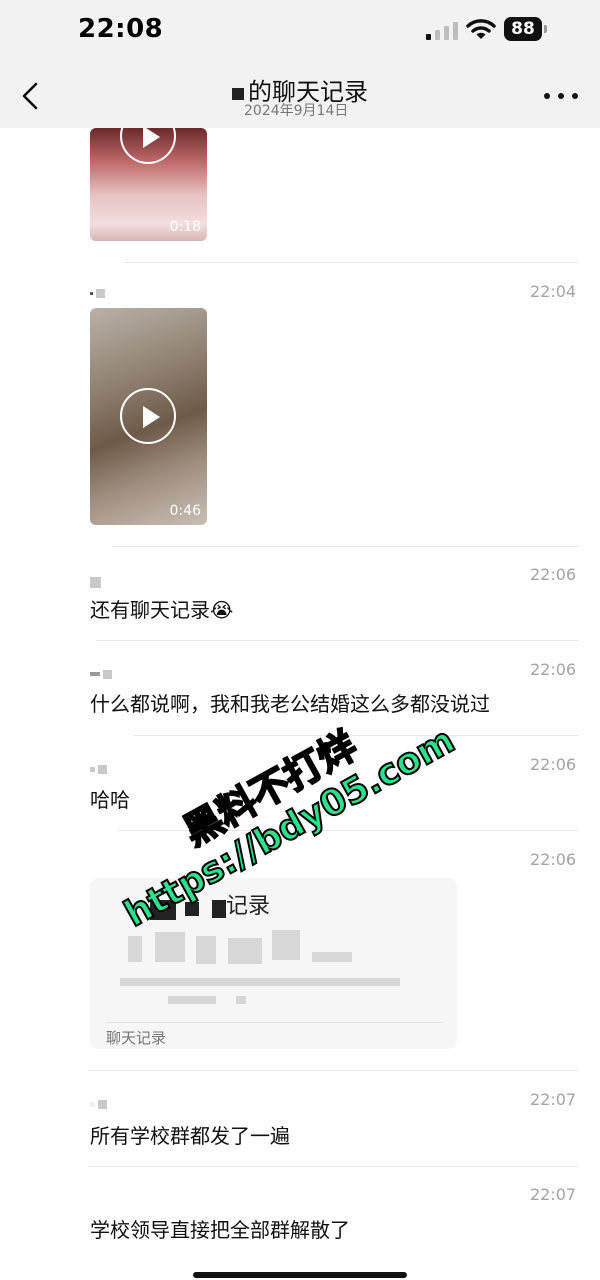 Image resolution: width=600 pixels, height=1280 pixels. I want to click on chat-record-separator, so click(274, 1022).